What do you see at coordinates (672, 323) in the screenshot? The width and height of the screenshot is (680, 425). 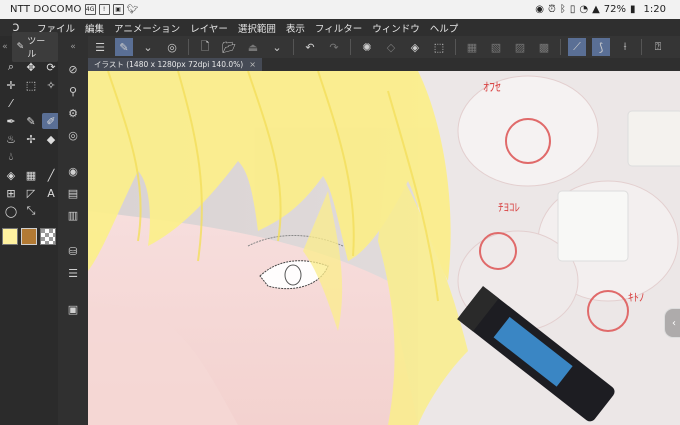 I see `chevron-left-icon: ‹` at bounding box center [672, 323].